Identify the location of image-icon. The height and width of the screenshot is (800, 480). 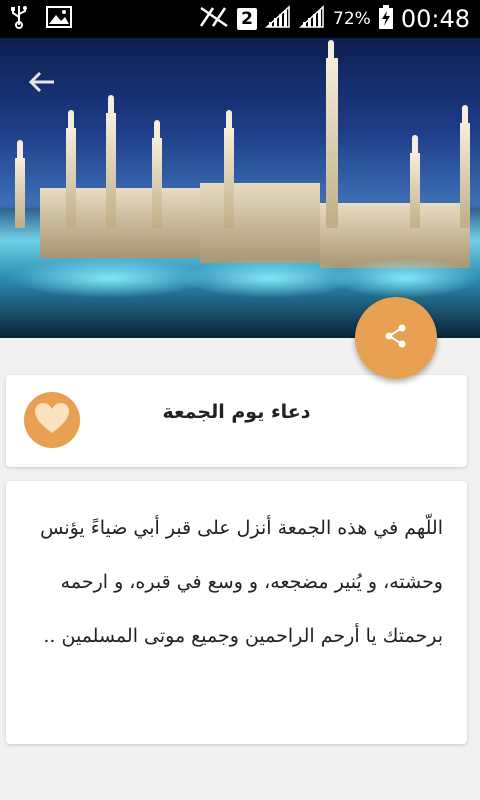
(59, 19).